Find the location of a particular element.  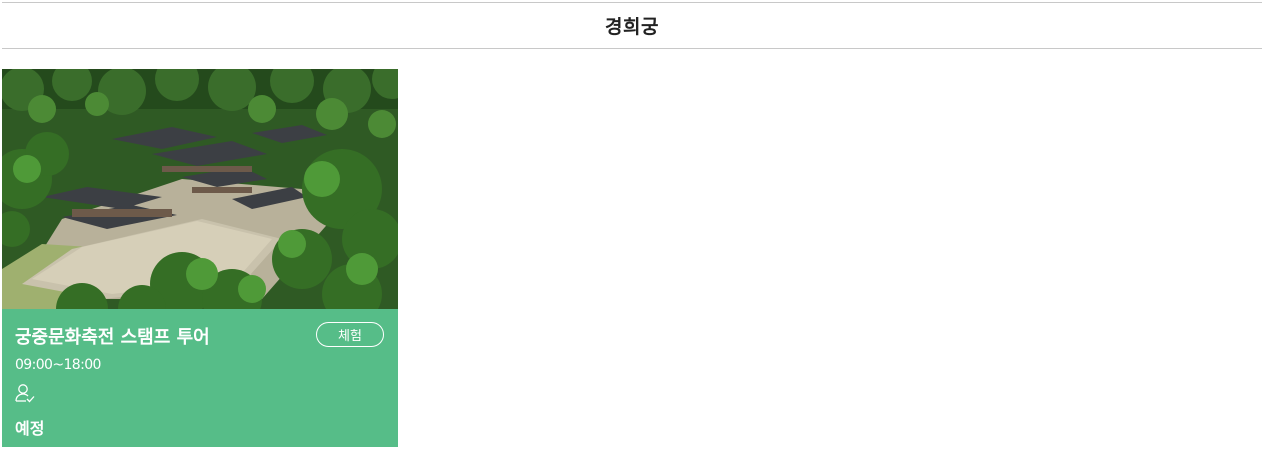

event-title: 궁중문화축전 스탬프 투어 is located at coordinates (112, 337).